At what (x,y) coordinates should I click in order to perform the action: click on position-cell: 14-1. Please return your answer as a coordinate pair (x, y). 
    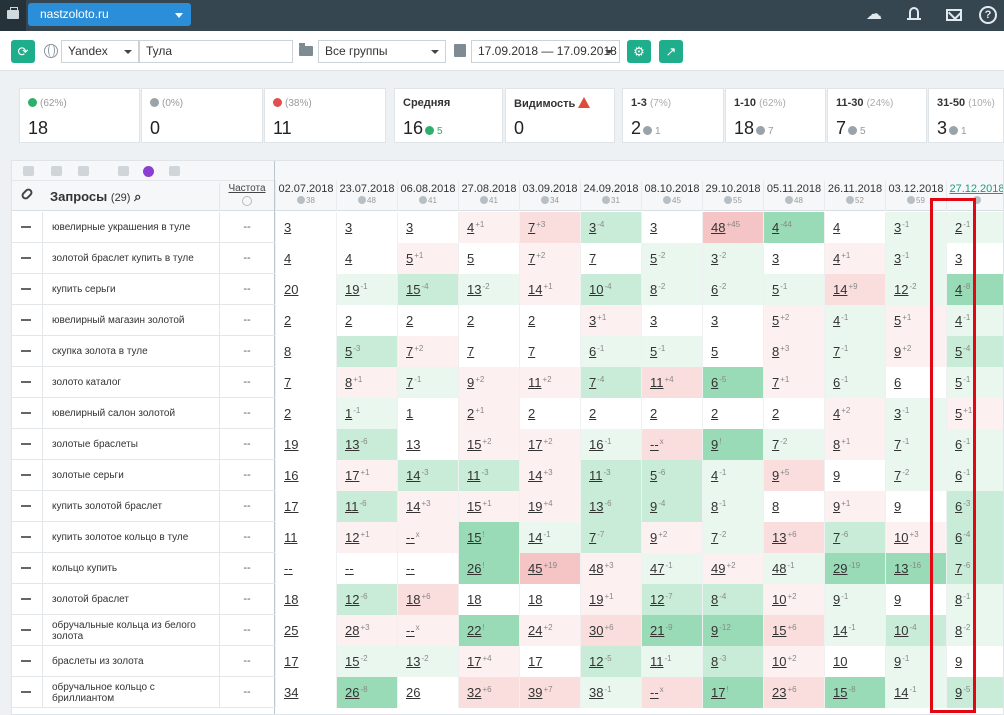
    Looking at the image, I should click on (854, 630).